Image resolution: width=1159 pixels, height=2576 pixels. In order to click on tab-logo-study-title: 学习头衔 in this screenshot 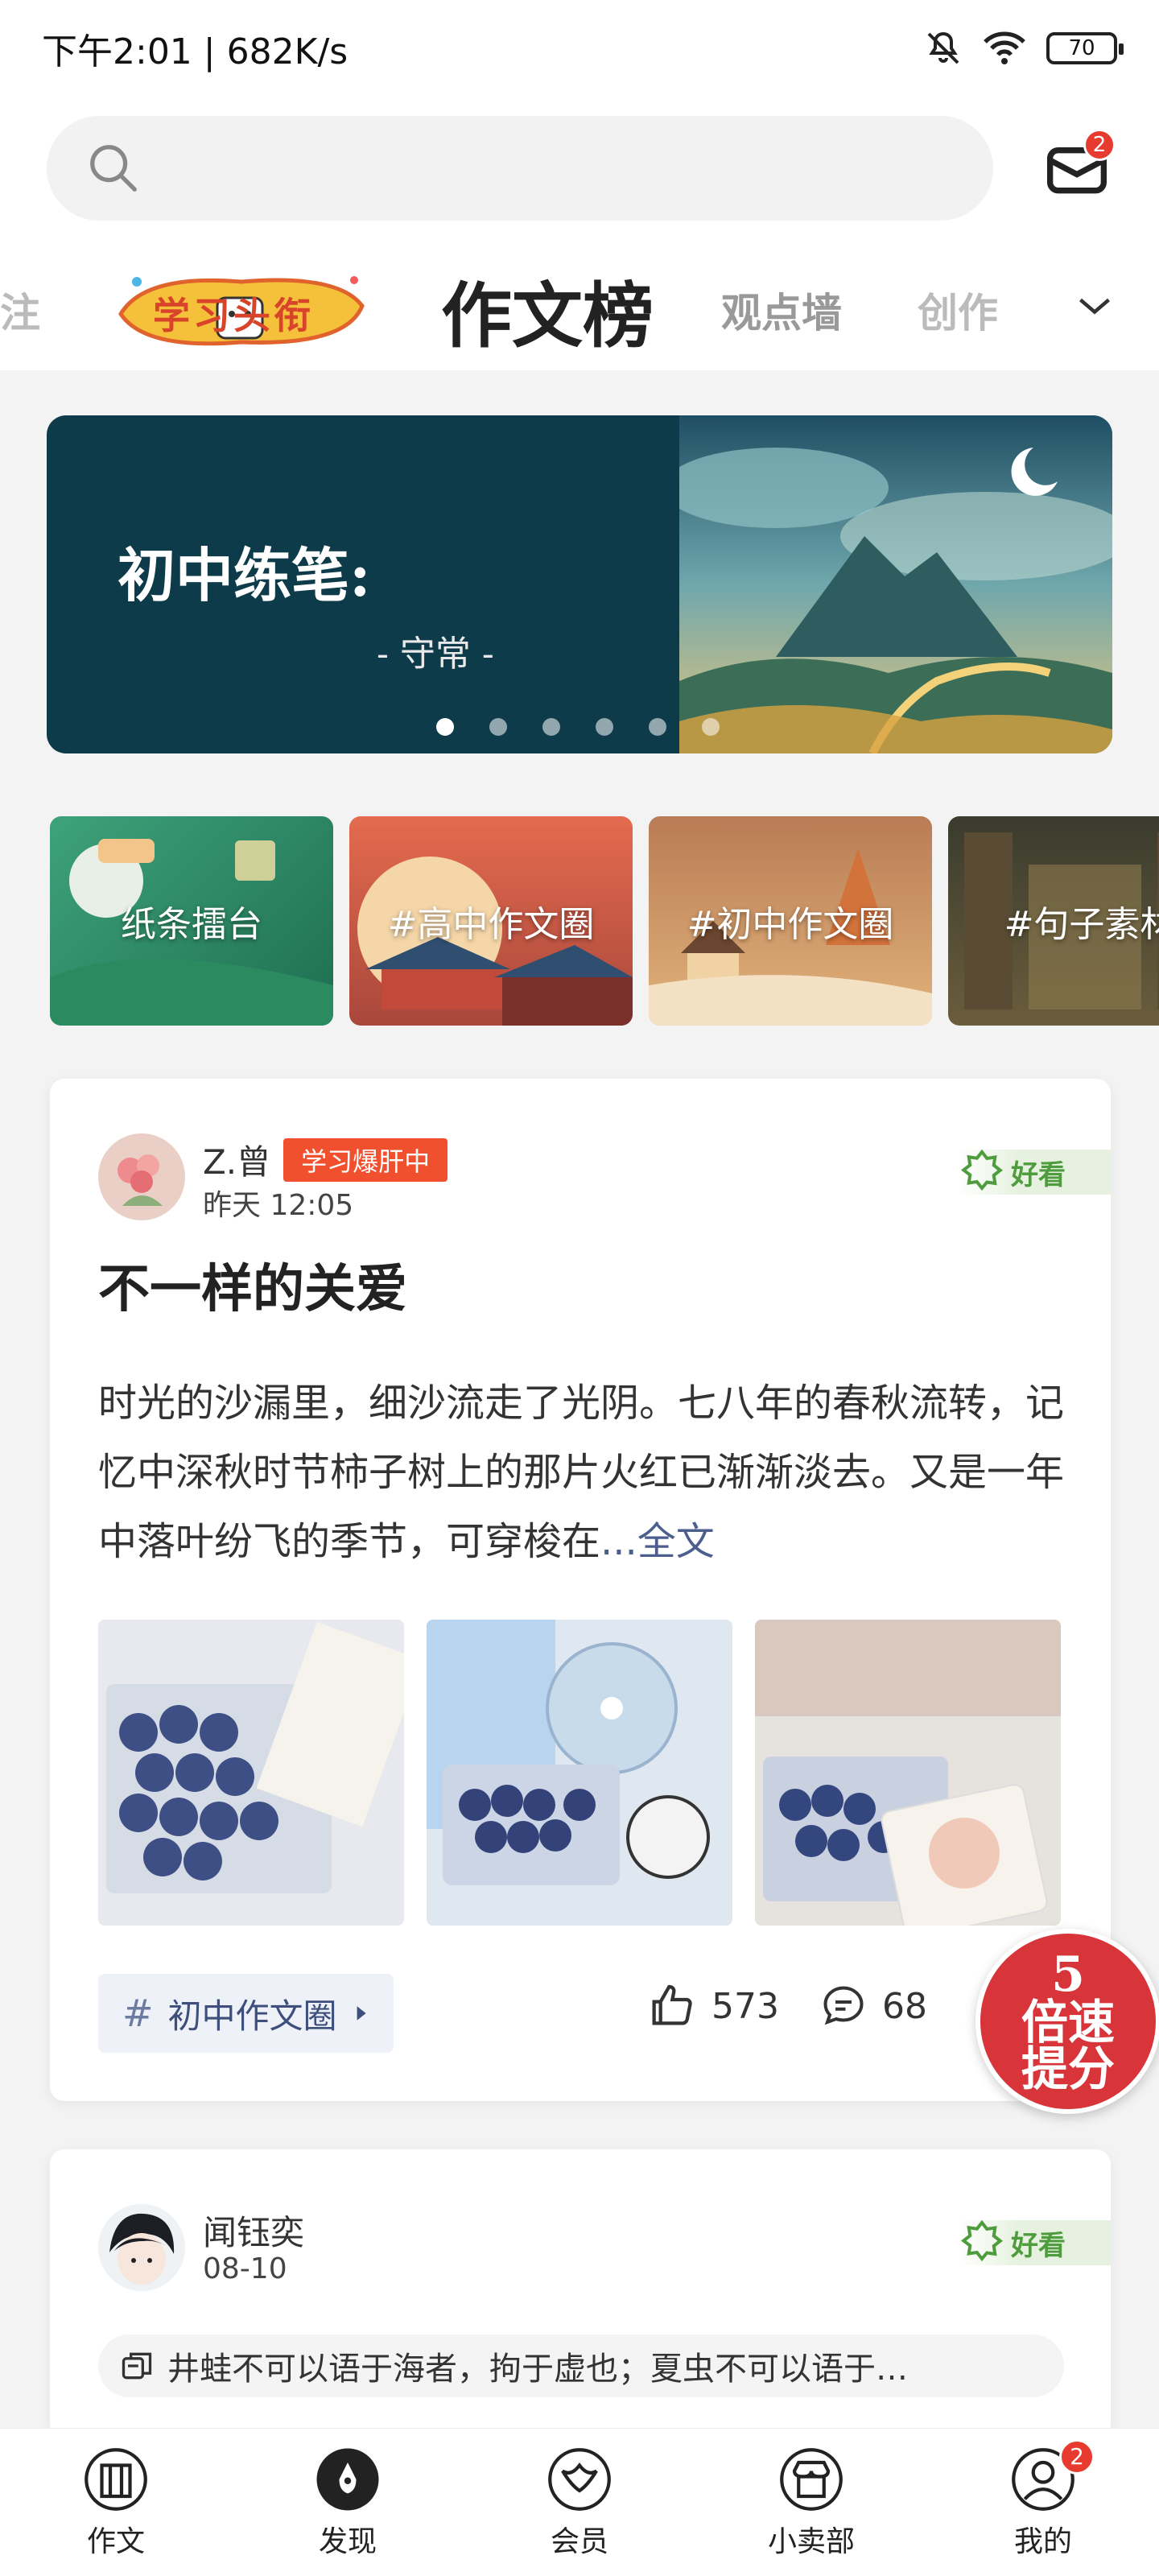, I will do `click(241, 310)`.